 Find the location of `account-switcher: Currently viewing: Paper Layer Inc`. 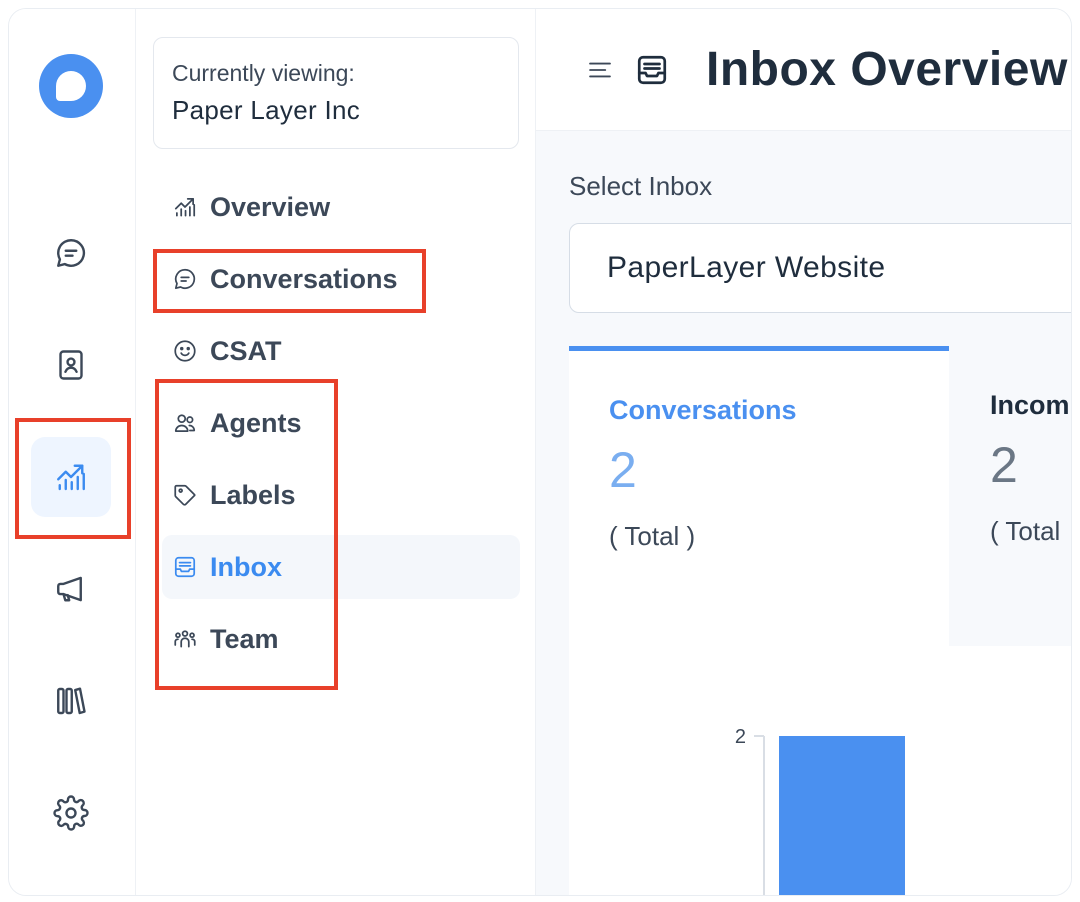

account-switcher: Currently viewing: Paper Layer Inc is located at coordinates (336, 93).